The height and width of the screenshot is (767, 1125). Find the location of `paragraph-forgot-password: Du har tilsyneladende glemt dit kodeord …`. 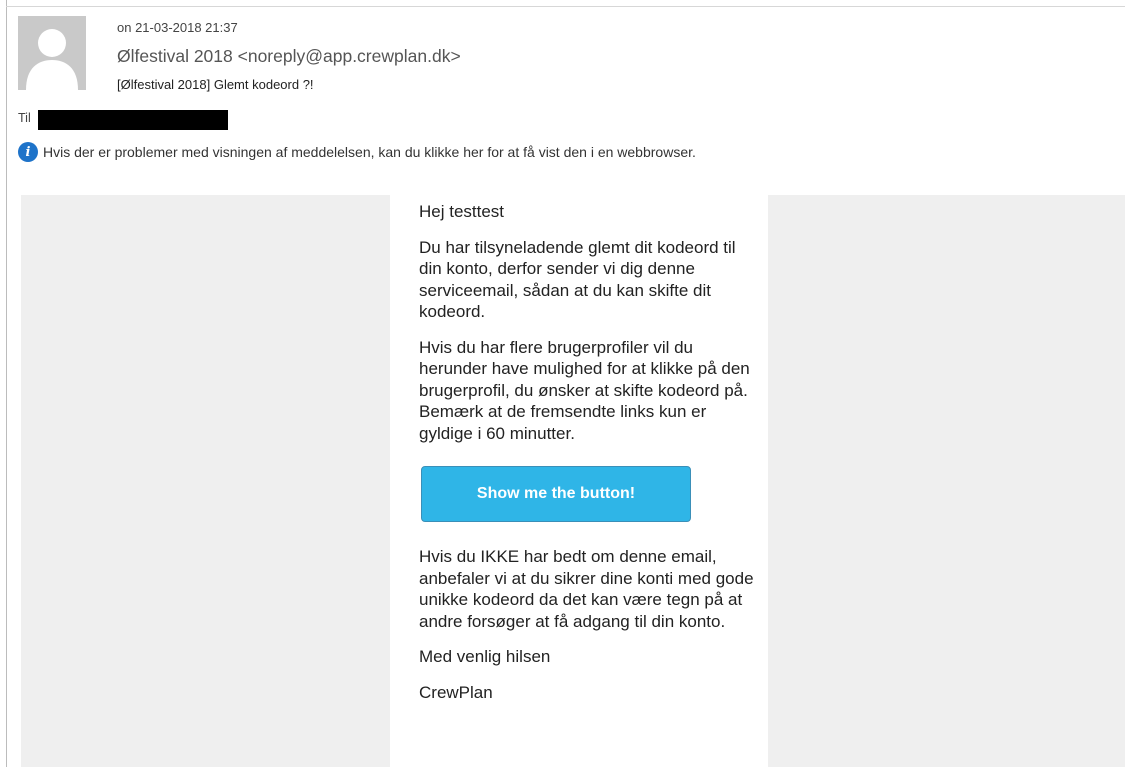

paragraph-forgot-password: Du har tilsyneladende glemt dit kodeord … is located at coordinates (577, 279).